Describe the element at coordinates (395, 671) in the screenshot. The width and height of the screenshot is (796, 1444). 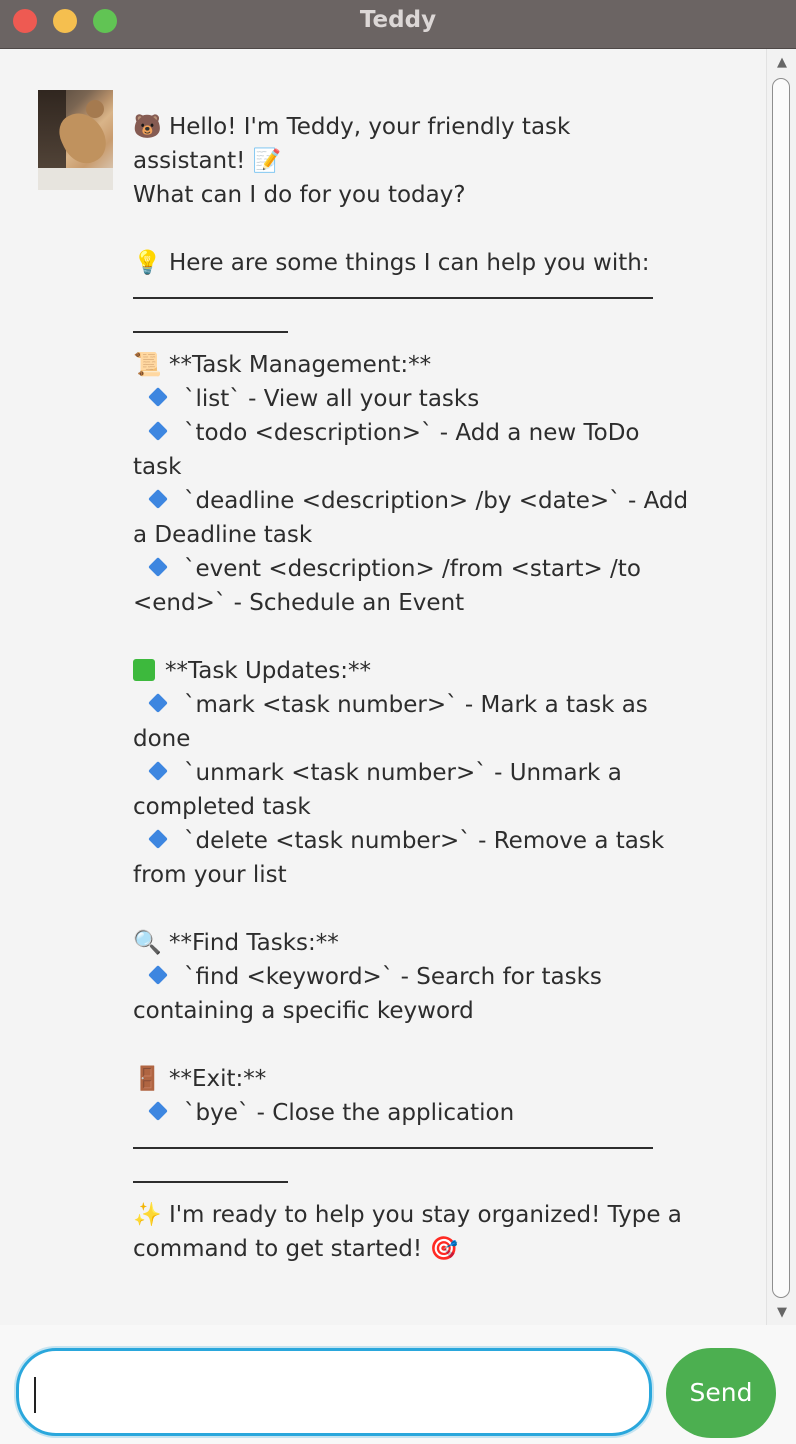
I see `section-heading: **Task Updates:**` at that location.